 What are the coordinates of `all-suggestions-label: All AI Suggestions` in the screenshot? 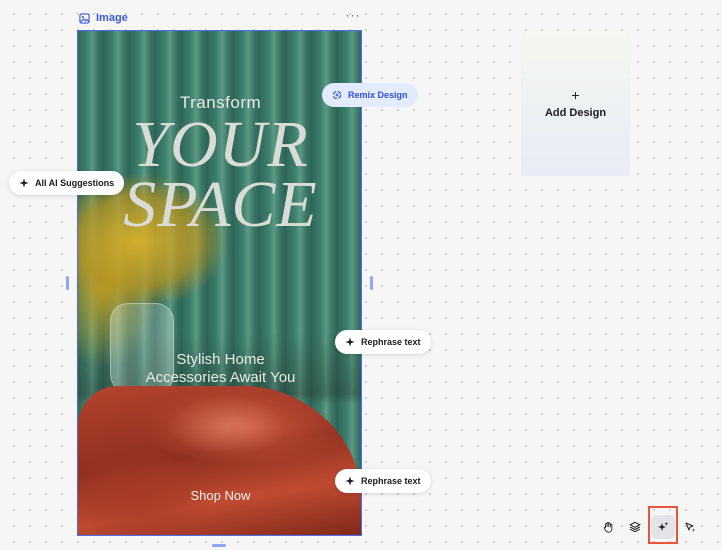 It's located at (75, 183).